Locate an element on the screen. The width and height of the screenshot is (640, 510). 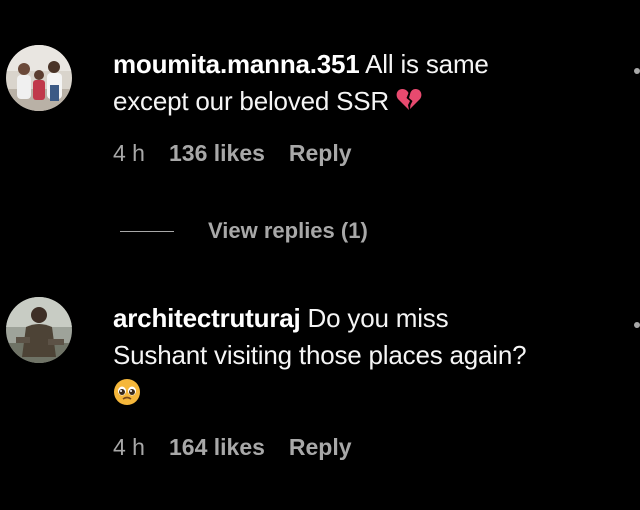
comment-username: architectruturaj is located at coordinates (207, 318).